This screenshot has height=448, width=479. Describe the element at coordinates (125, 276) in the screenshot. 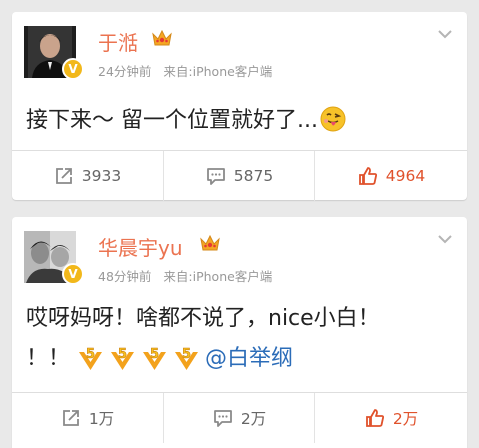

I see `post-time: 48分钟前` at that location.